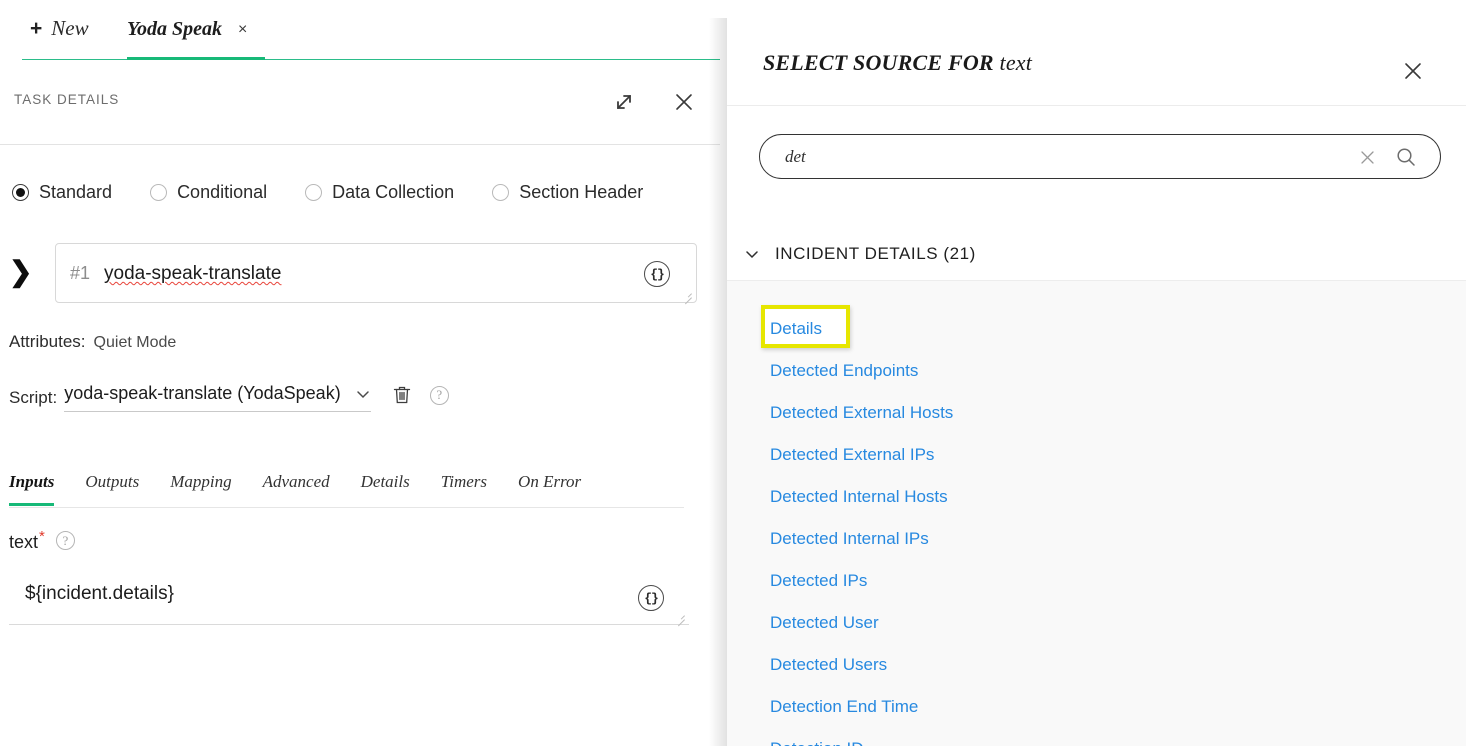  Describe the element at coordinates (796, 328) in the screenshot. I see `list-item-details: Details` at that location.